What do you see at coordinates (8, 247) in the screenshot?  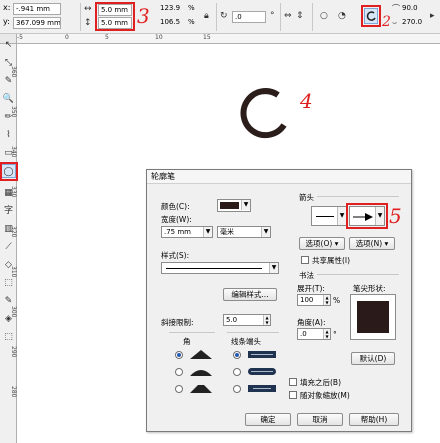 I see `dimension-tool-icon: ⟋` at bounding box center [8, 247].